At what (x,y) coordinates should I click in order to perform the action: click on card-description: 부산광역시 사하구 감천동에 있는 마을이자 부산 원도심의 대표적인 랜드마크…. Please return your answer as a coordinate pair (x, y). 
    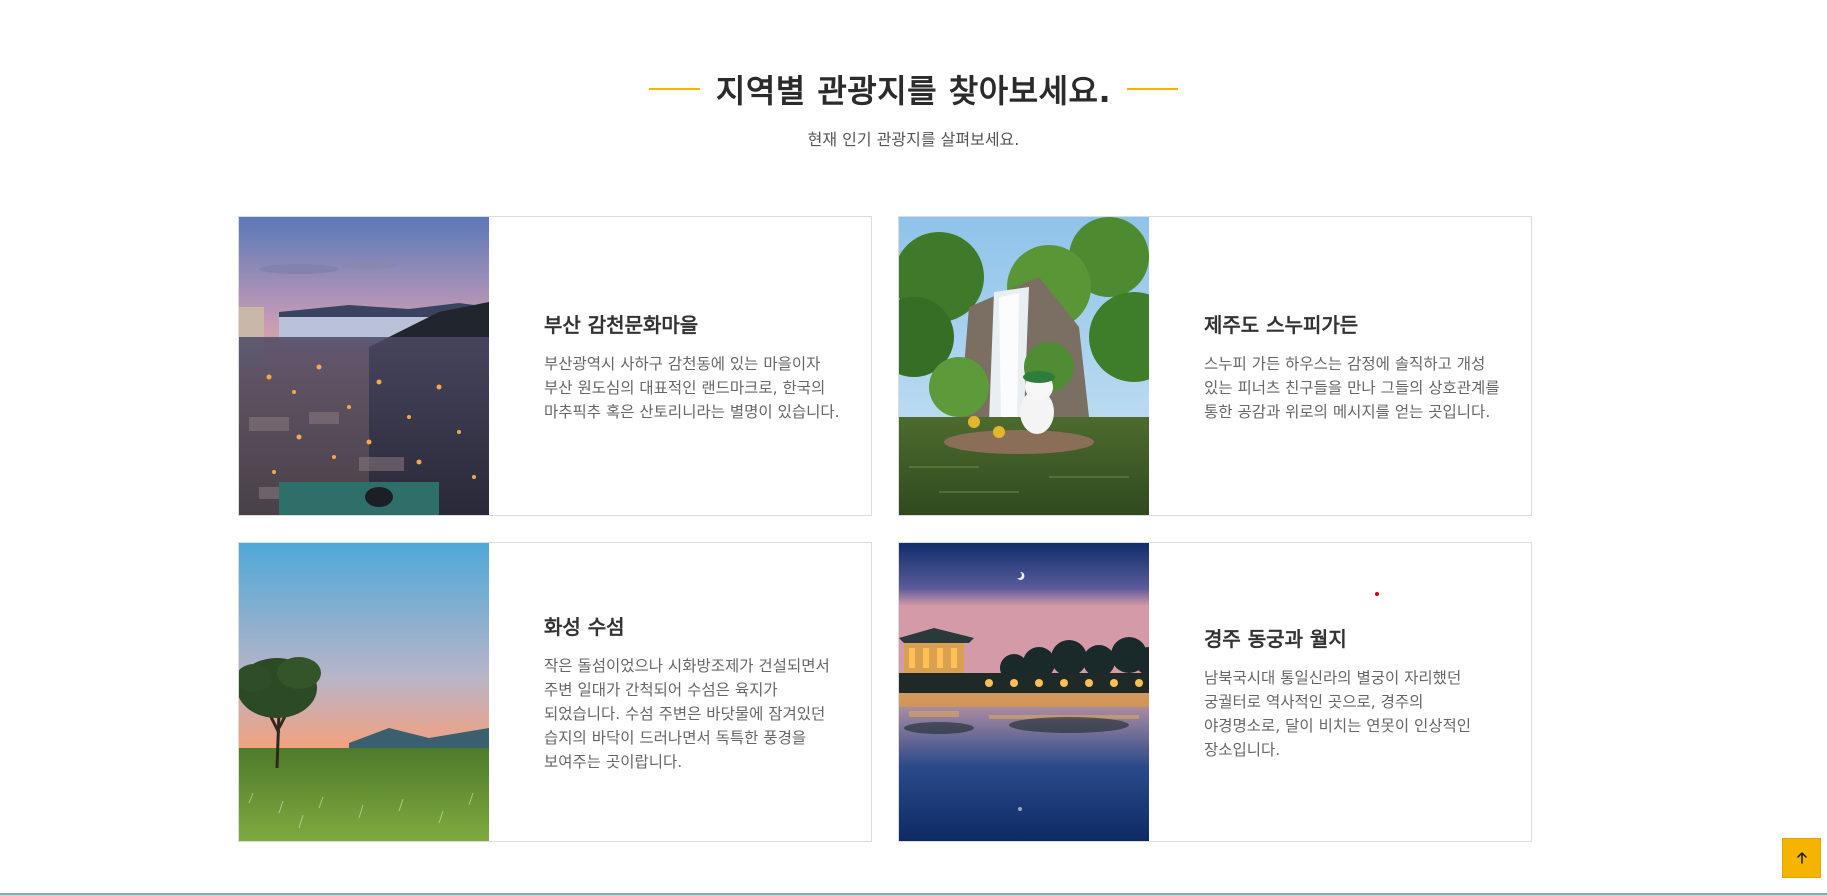
    Looking at the image, I should click on (692, 387).